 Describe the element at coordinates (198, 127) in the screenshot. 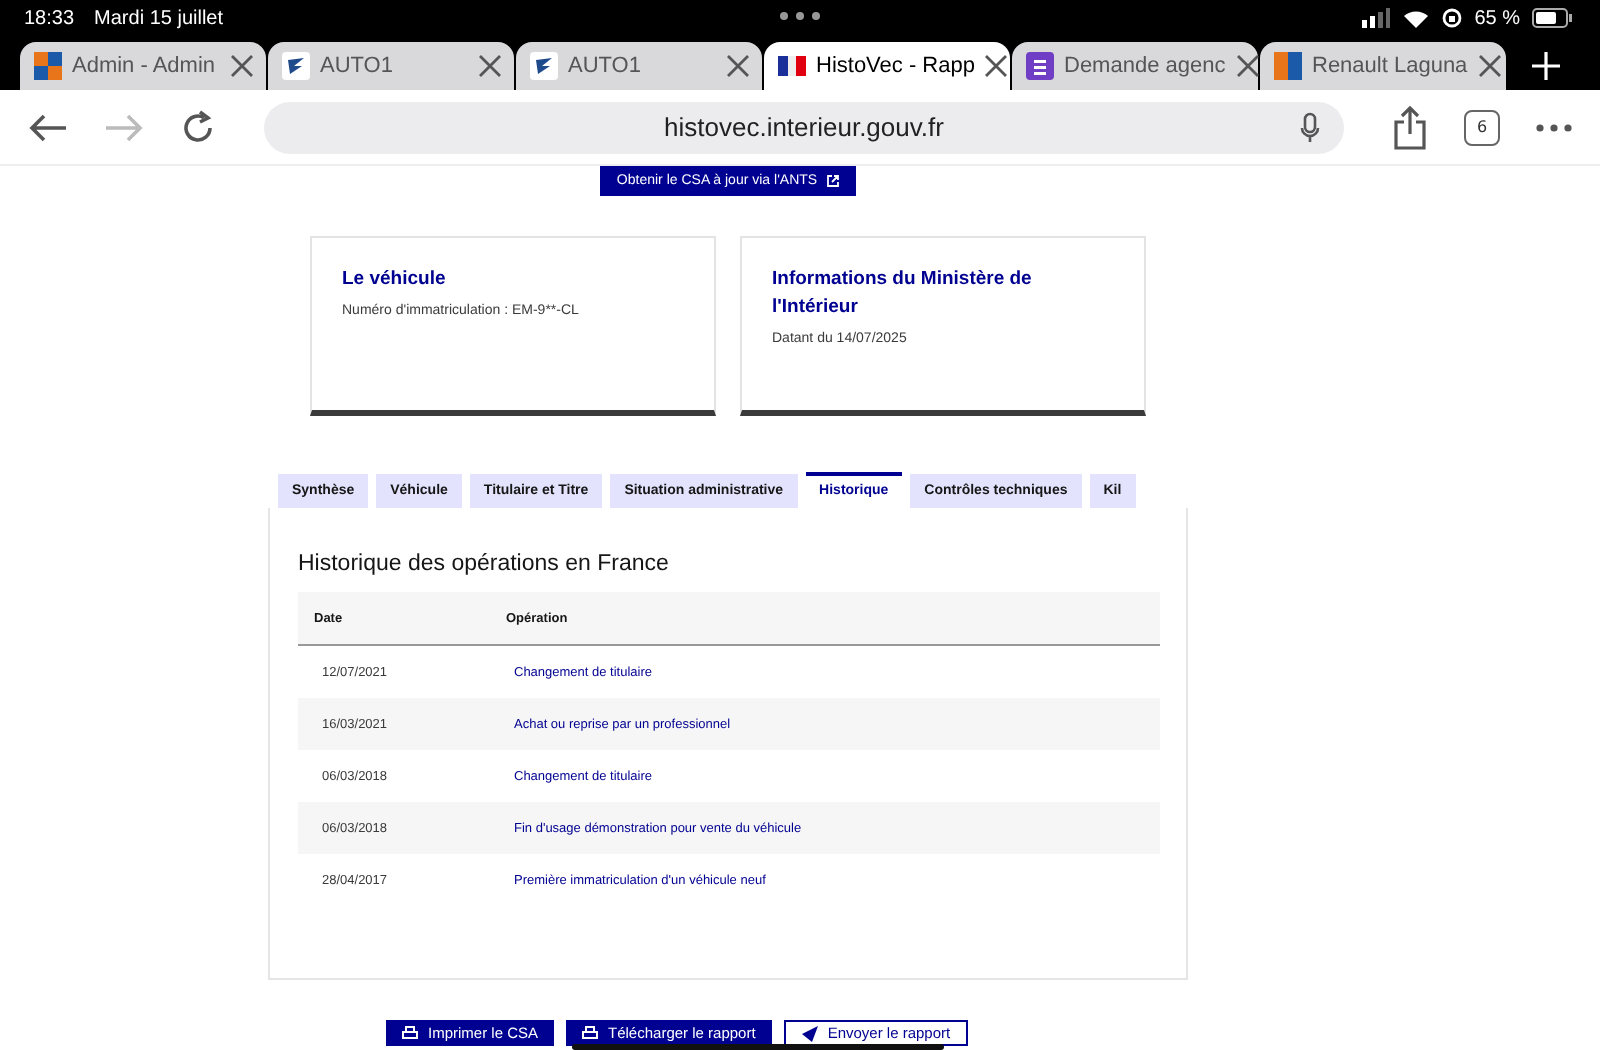

I see `reload-icon` at that location.